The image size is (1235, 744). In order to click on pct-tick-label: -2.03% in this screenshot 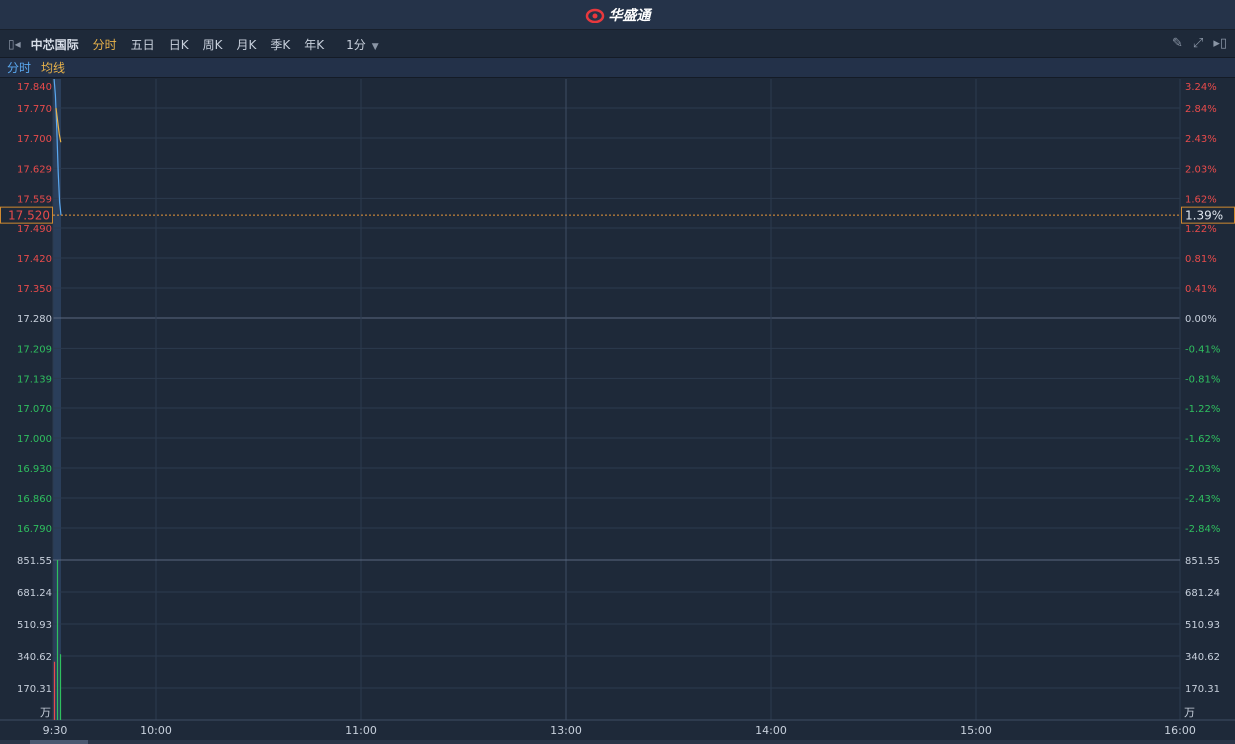, I will do `click(1202, 469)`.